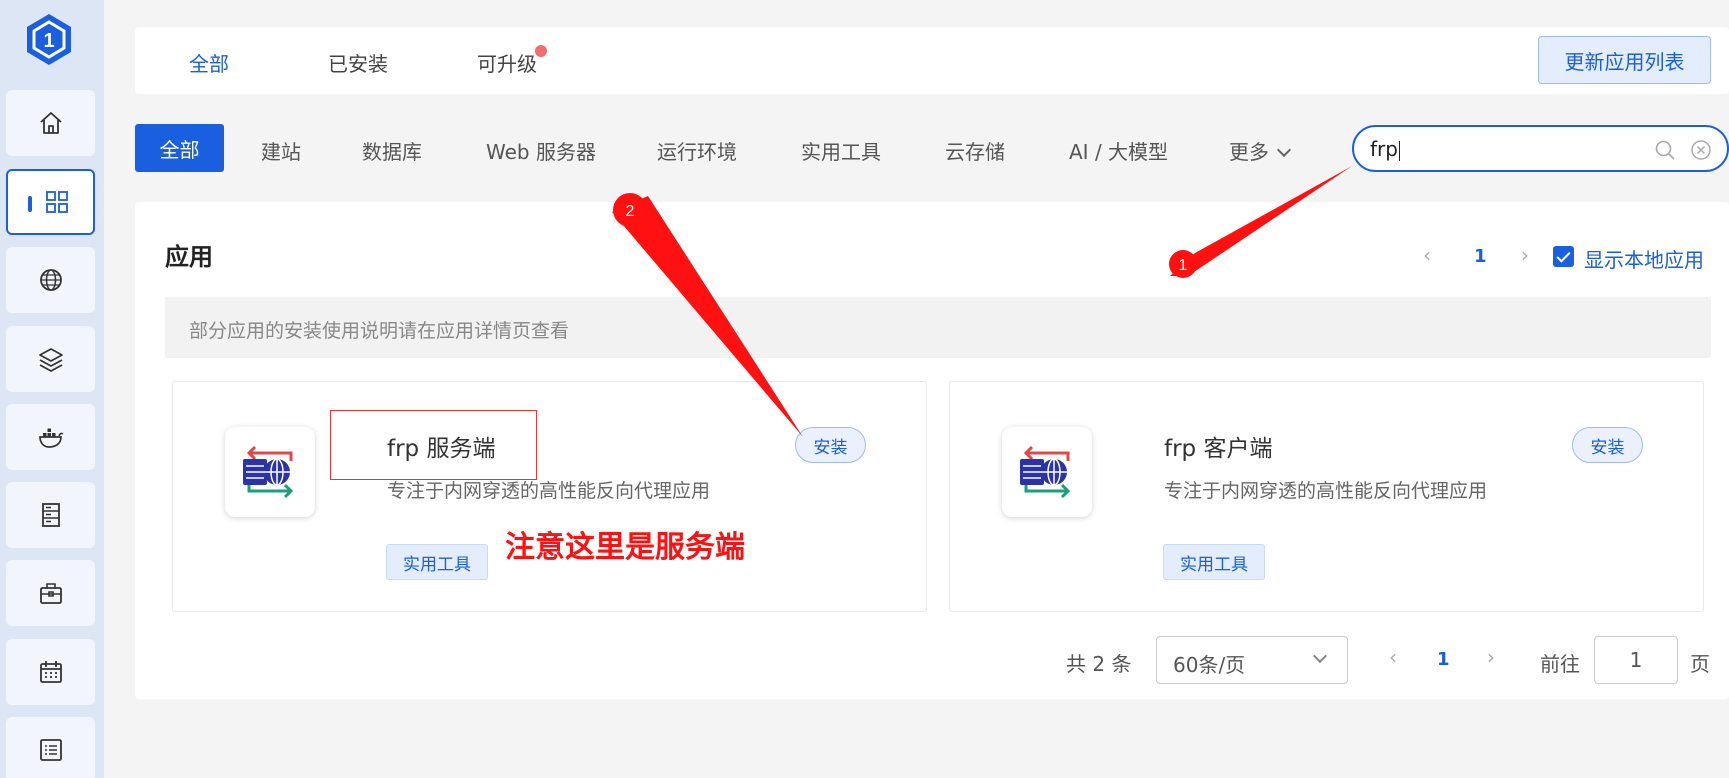 This screenshot has height=778, width=1729. Describe the element at coordinates (1183, 265) in the screenshot. I see `annotation-label-1: 1` at that location.